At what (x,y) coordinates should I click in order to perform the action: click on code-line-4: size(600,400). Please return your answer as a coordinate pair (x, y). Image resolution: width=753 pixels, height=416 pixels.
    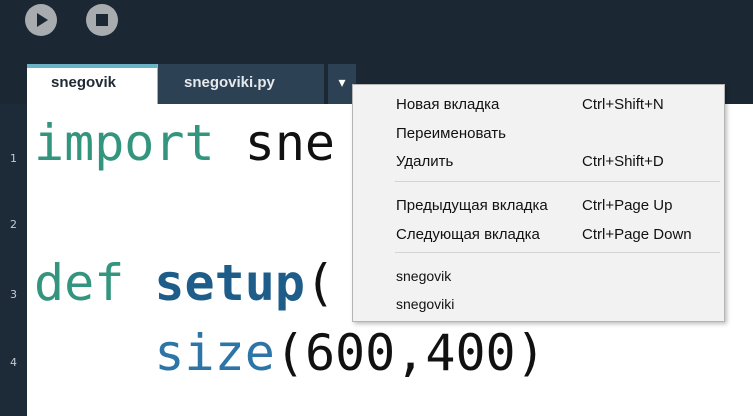
    Looking at the image, I should click on (289, 353).